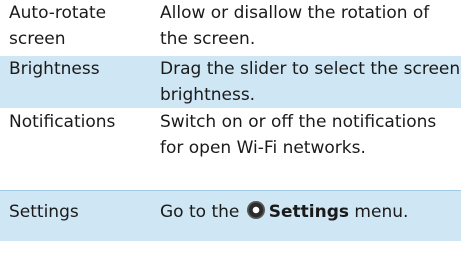 The width and height of the screenshot is (461, 257). I want to click on term-notifications: Notifications, so click(75, 149).